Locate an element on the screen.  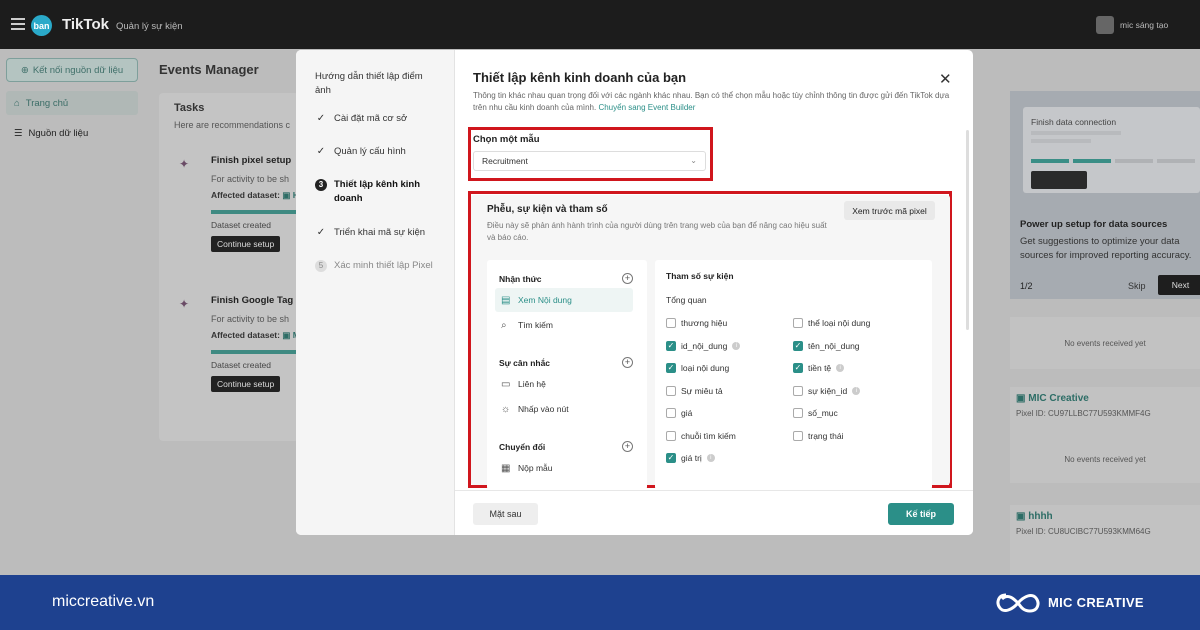
param-label: tên_nội_dung is located at coordinates (834, 345).